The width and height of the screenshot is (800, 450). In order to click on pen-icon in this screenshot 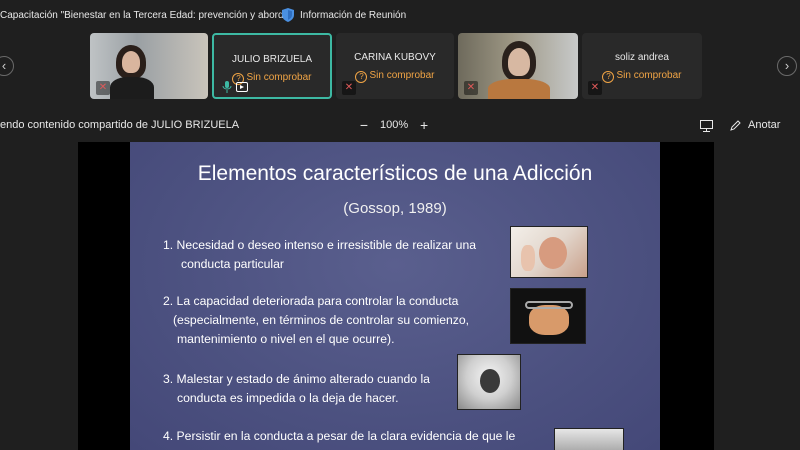, I will do `click(735, 125)`.